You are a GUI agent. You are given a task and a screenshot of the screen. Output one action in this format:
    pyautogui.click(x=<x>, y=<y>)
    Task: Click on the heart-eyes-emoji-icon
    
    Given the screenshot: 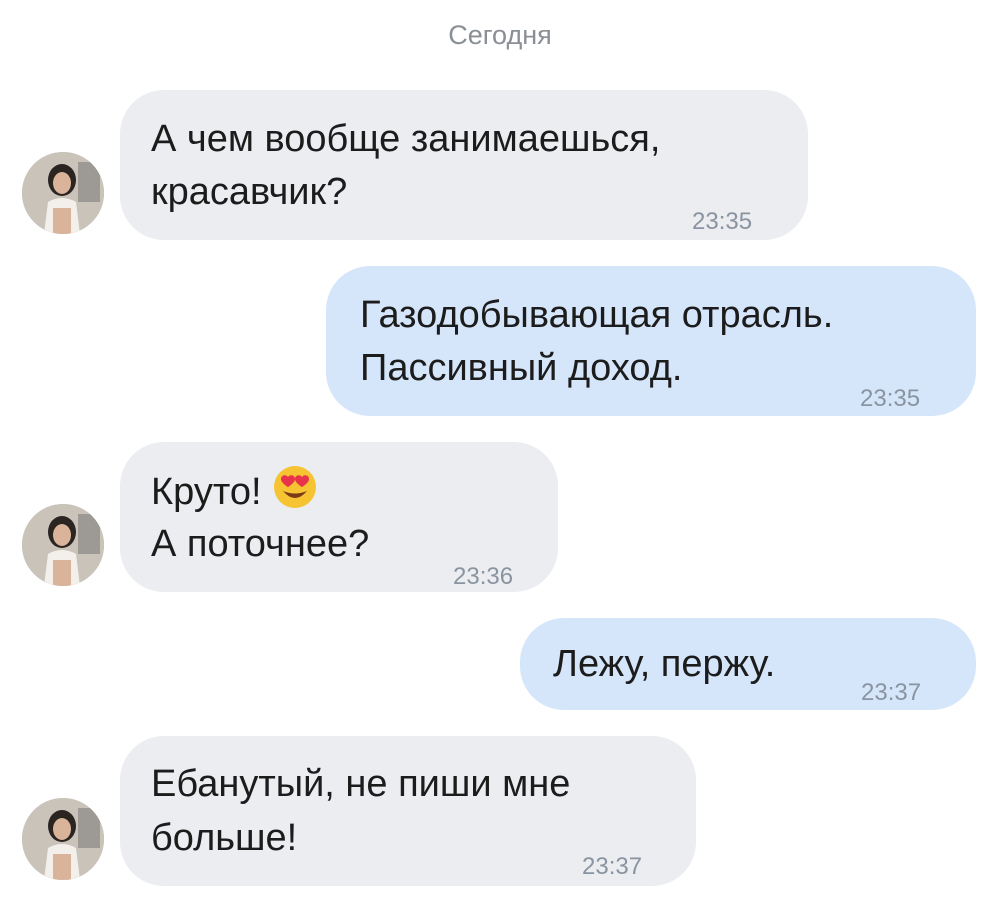 What is the action you would take?
    pyautogui.click(x=295, y=494)
    